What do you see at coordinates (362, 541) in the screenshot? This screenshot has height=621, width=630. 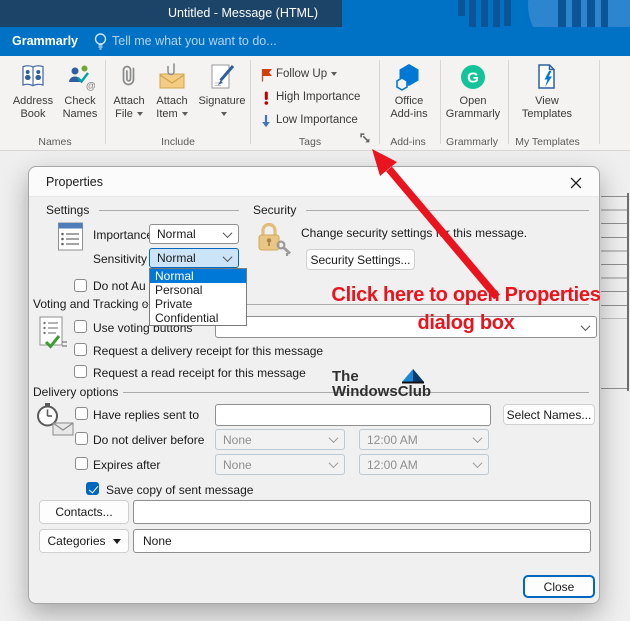 I see `categories-field: None` at bounding box center [362, 541].